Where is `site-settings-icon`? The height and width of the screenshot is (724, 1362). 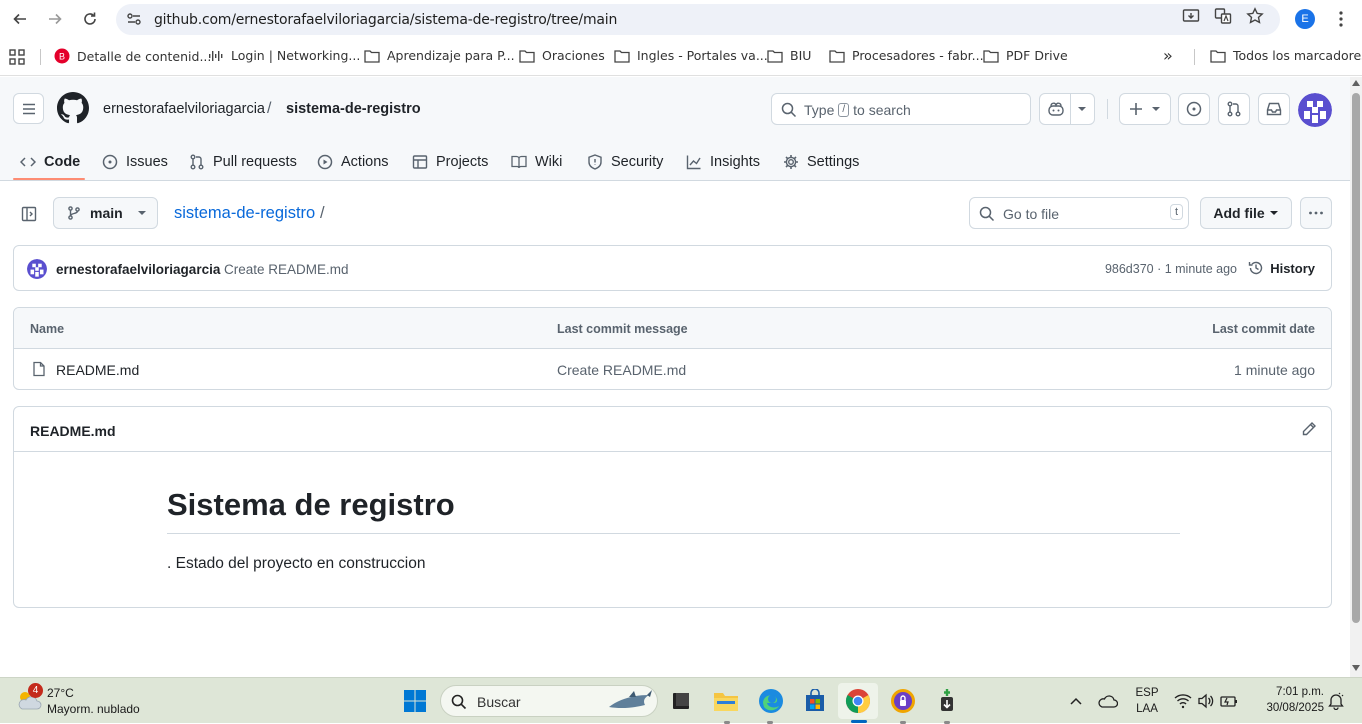 site-settings-icon is located at coordinates (134, 19).